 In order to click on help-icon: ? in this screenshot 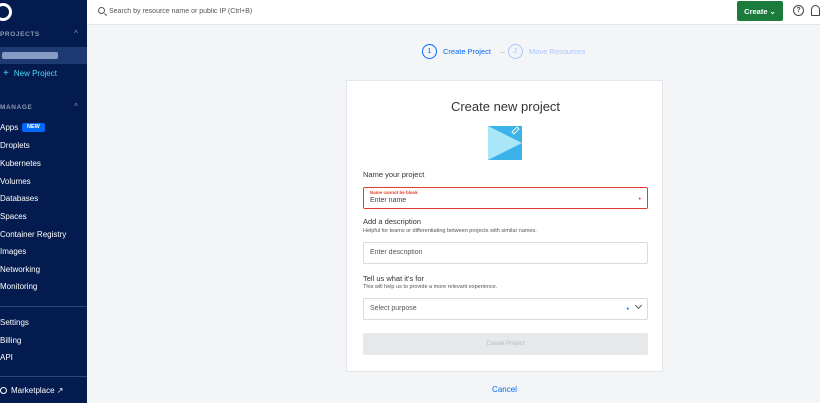, I will do `click(798, 10)`.